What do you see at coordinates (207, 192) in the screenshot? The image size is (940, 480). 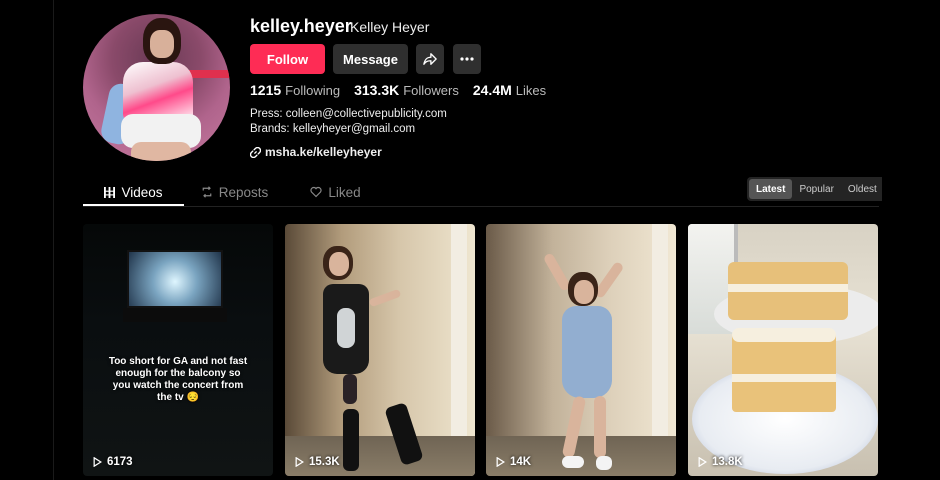 I see `repost-icon` at bounding box center [207, 192].